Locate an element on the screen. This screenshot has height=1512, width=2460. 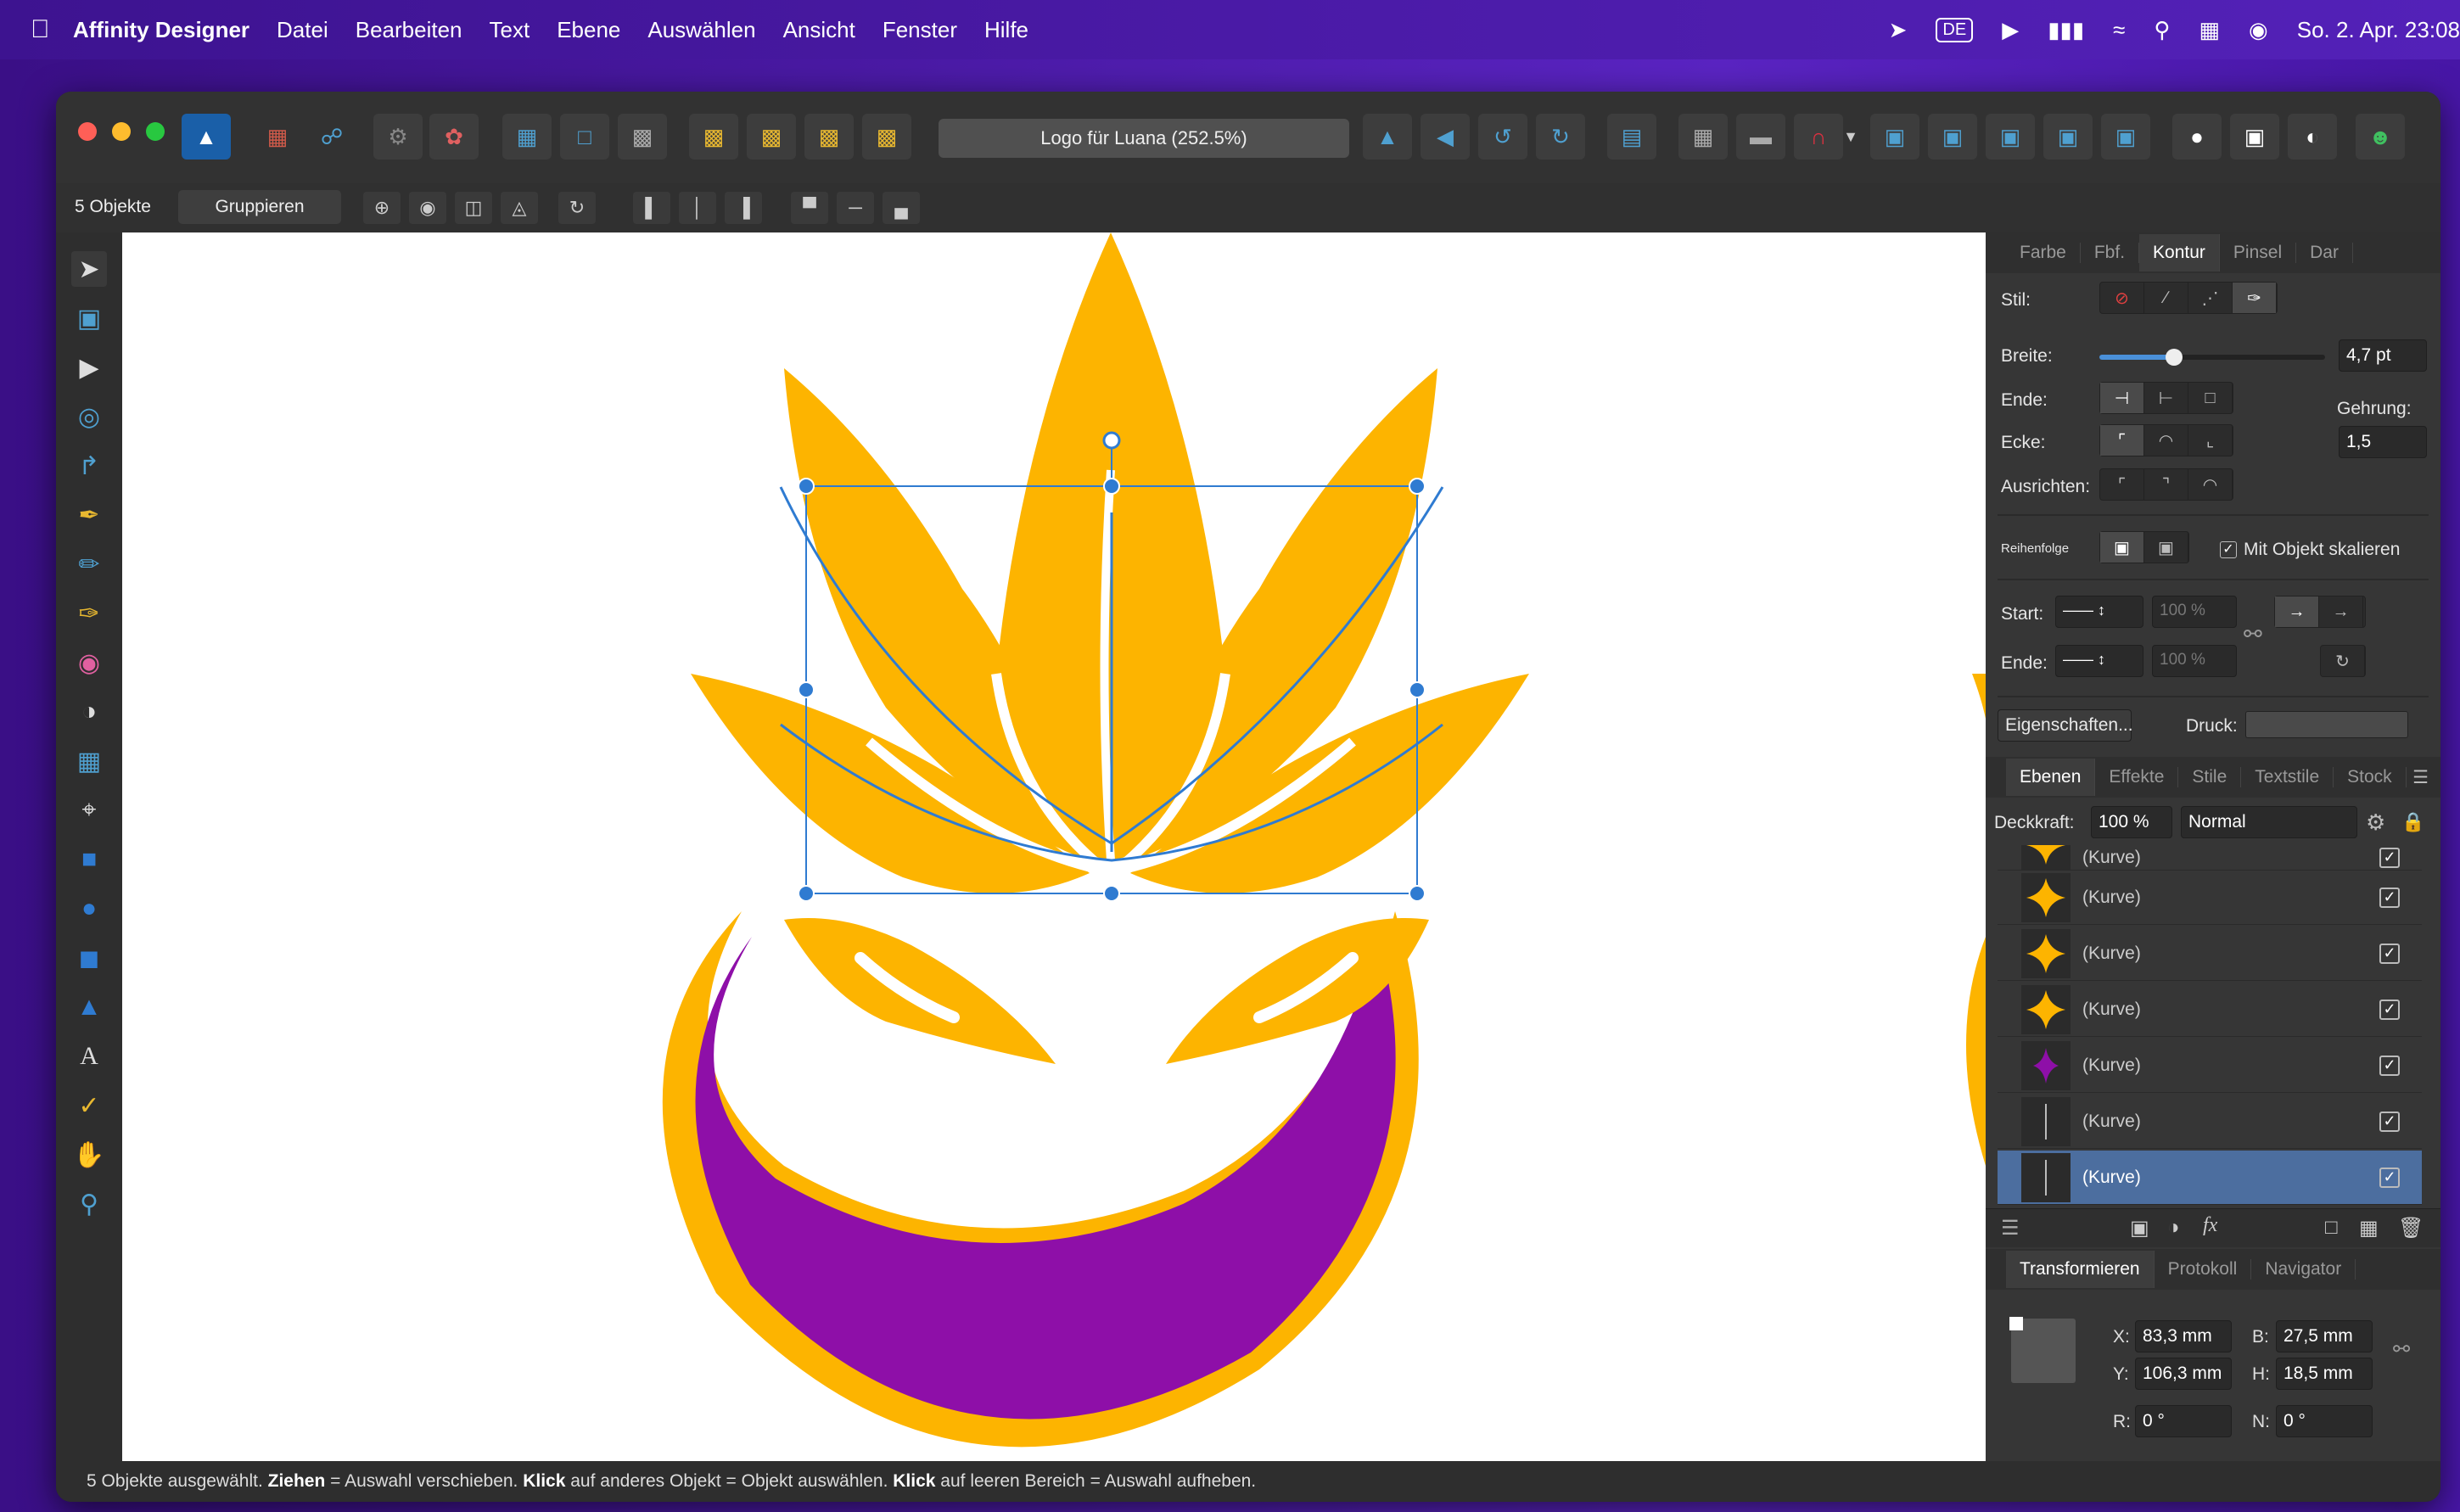
play-icon: ▶ is located at coordinates (2010, 30).